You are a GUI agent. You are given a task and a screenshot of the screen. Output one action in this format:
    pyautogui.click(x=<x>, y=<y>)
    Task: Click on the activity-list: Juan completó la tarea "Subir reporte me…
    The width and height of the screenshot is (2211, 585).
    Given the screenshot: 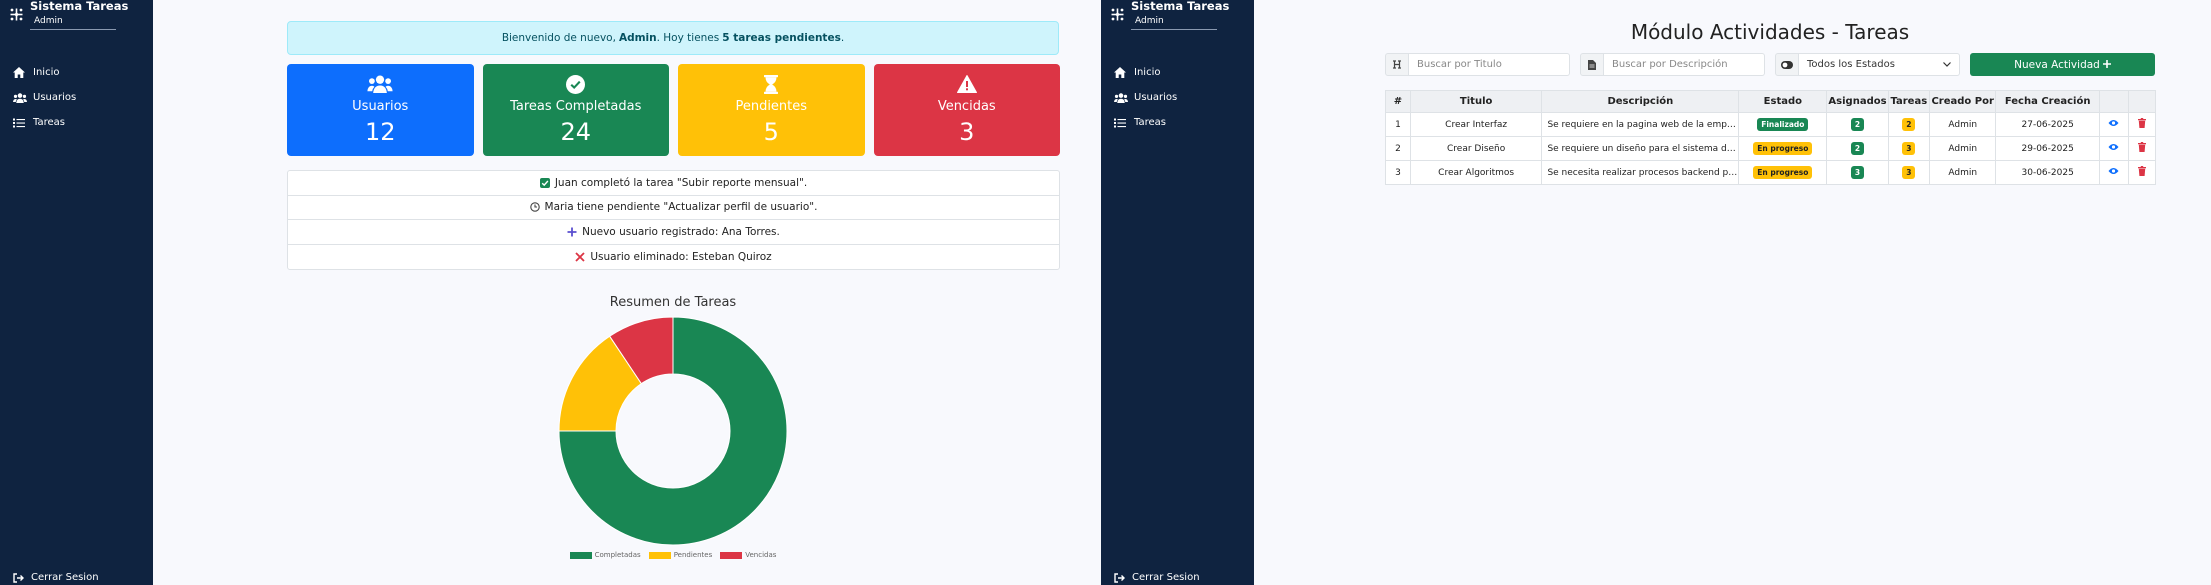 What is the action you would take?
    pyautogui.click(x=673, y=220)
    